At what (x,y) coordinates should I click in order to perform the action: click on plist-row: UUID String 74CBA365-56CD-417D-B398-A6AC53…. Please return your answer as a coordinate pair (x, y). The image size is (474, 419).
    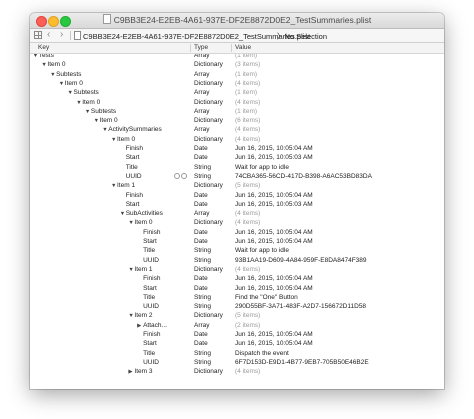
    Looking at the image, I should click on (237, 176).